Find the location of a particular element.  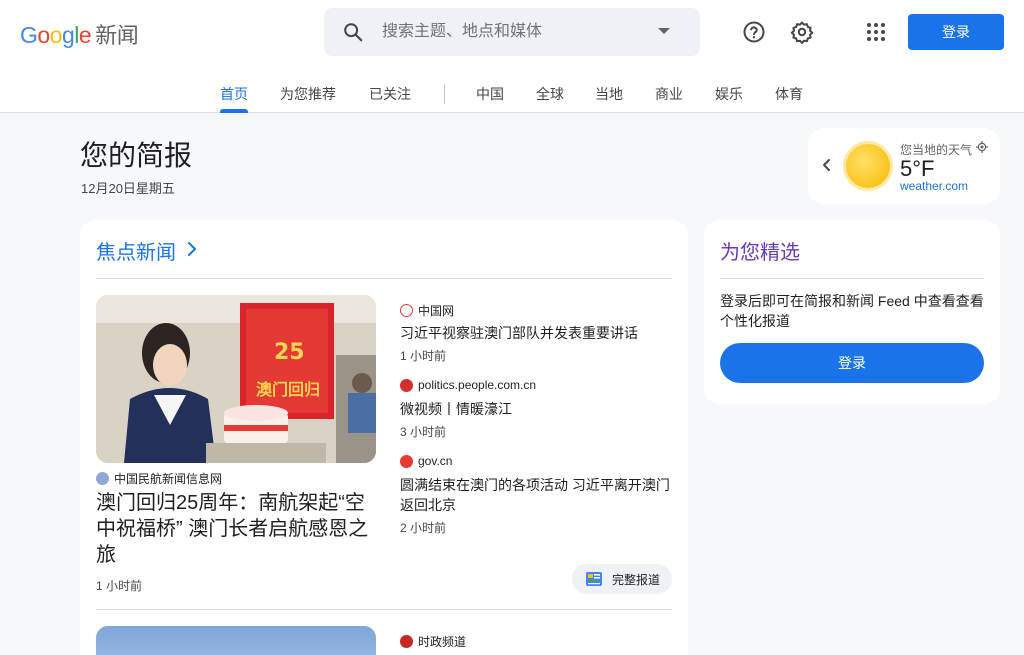

article-headline: 圆满结束在澳门的各项活动 习近平离开澳门返回北京 is located at coordinates (536, 495).